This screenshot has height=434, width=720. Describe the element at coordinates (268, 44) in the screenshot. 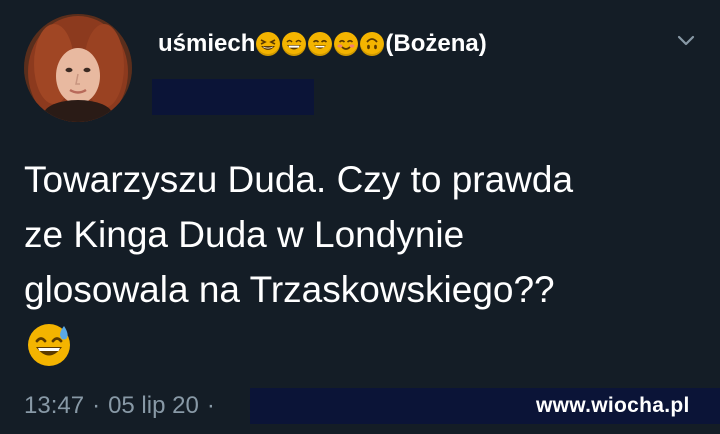

I see `grinning-squinting-face-icon` at that location.